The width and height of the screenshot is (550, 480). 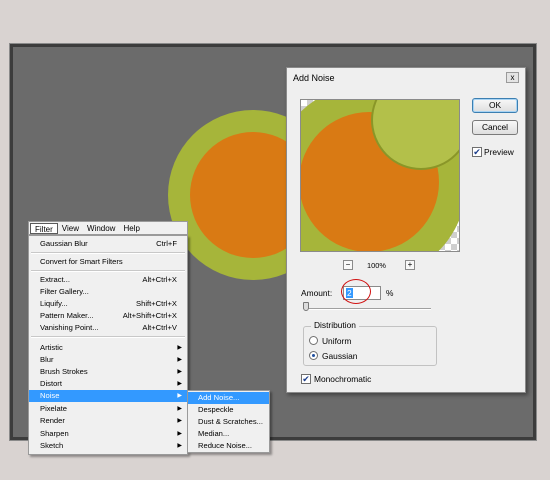 What do you see at coordinates (108, 280) in the screenshot?
I see `menu-item-extract: Extract... Alt+Ctrl+X` at bounding box center [108, 280].